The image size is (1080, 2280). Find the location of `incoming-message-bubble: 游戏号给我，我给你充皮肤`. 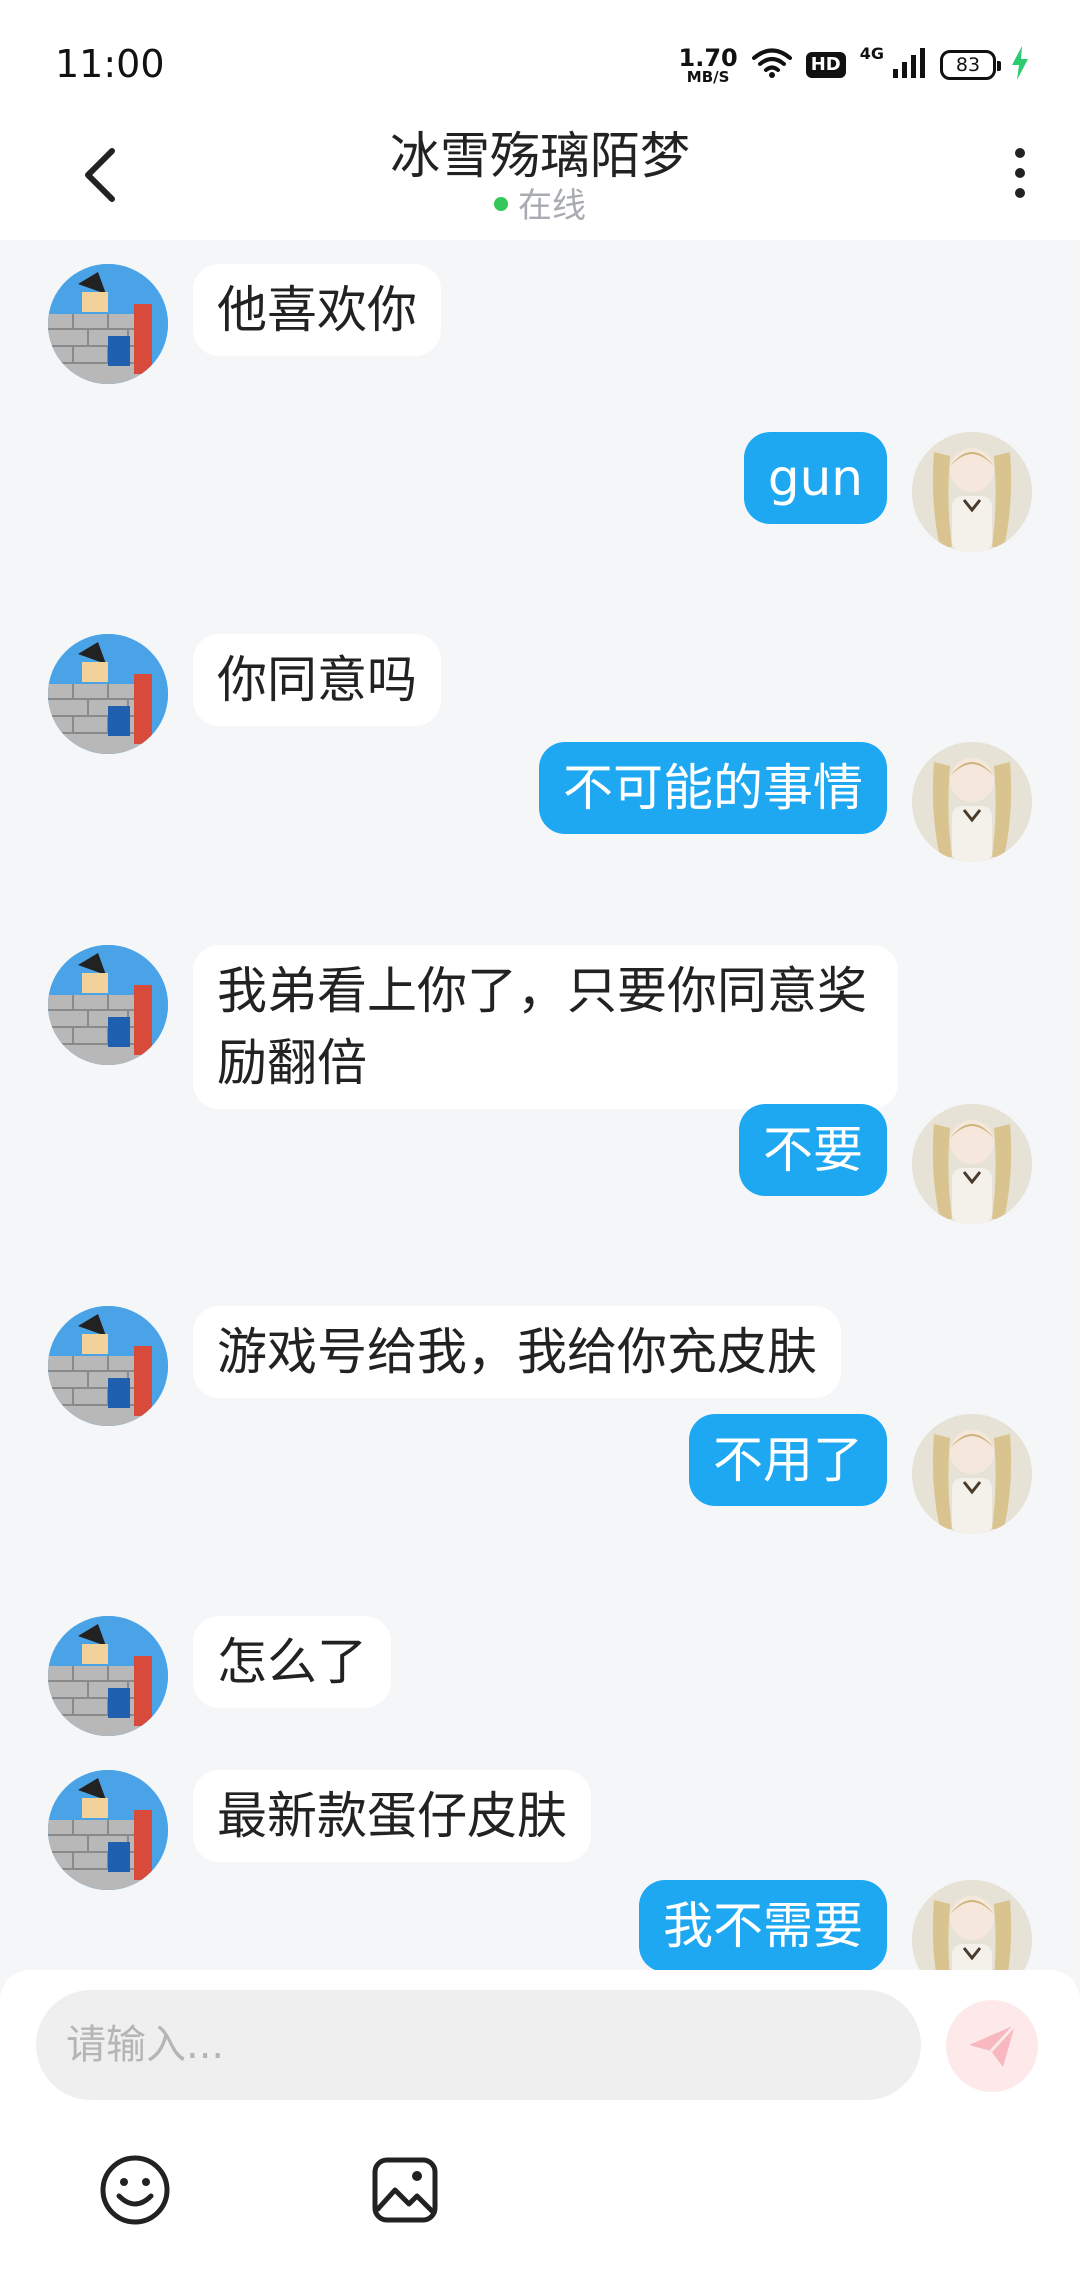

incoming-message-bubble: 游戏号给我，我给你充皮肤 is located at coordinates (517, 1352).